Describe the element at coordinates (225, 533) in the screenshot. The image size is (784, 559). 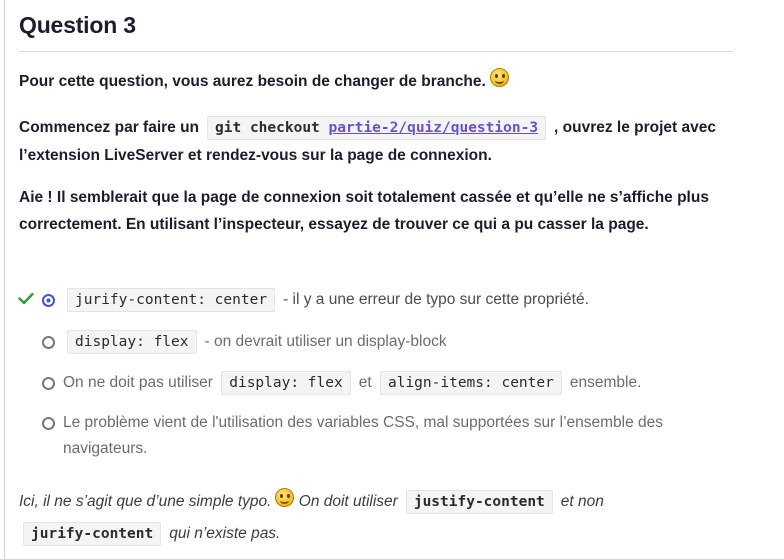
I see `explanation-part4: qui n’existe pas.` at that location.